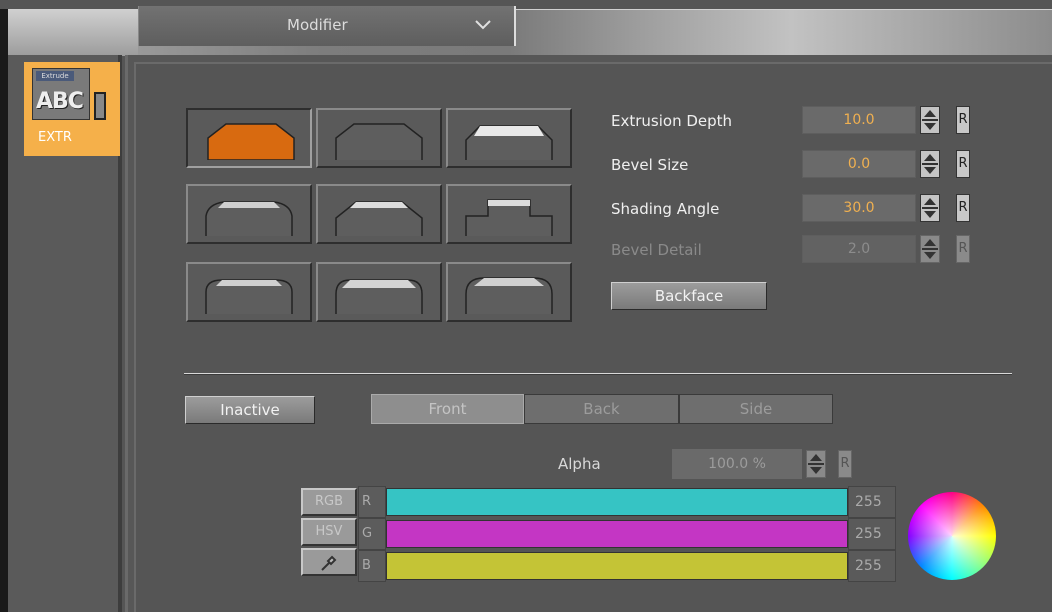  I want to click on bevel-detail-label: Bevel Detail, so click(656, 250).